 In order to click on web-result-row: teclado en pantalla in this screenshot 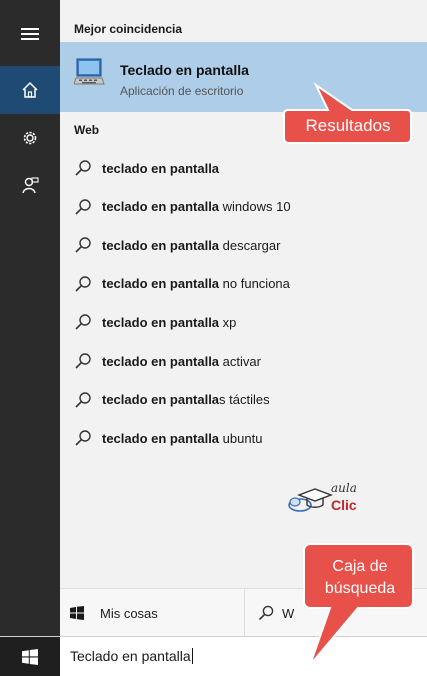, I will do `click(243, 168)`.